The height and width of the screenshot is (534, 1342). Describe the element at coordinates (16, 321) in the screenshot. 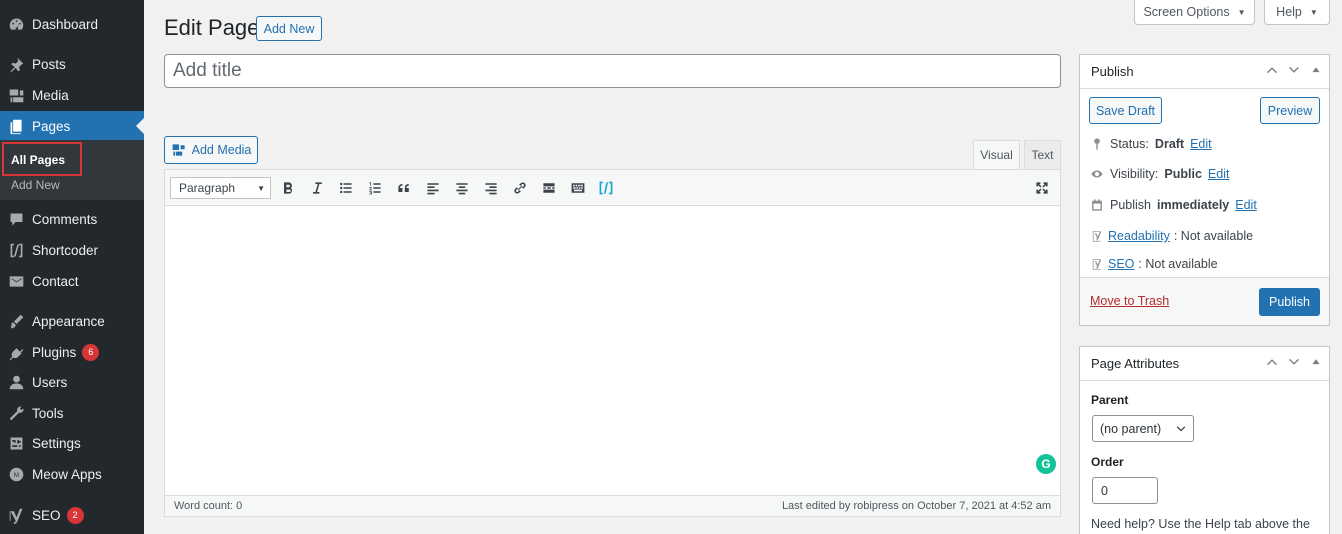

I see `brush-icon` at that location.